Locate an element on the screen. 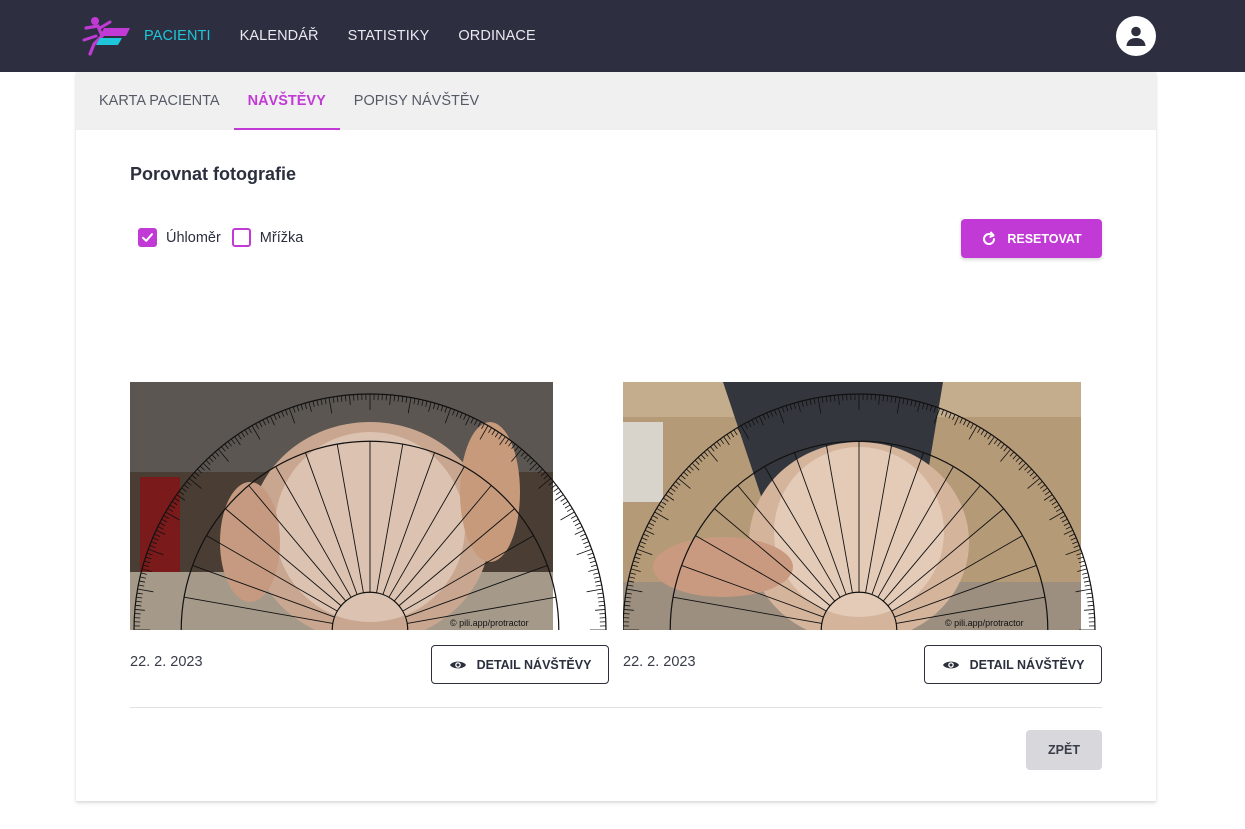 The image size is (1245, 829). reset-button-label: RESETOVAT is located at coordinates (1044, 238).